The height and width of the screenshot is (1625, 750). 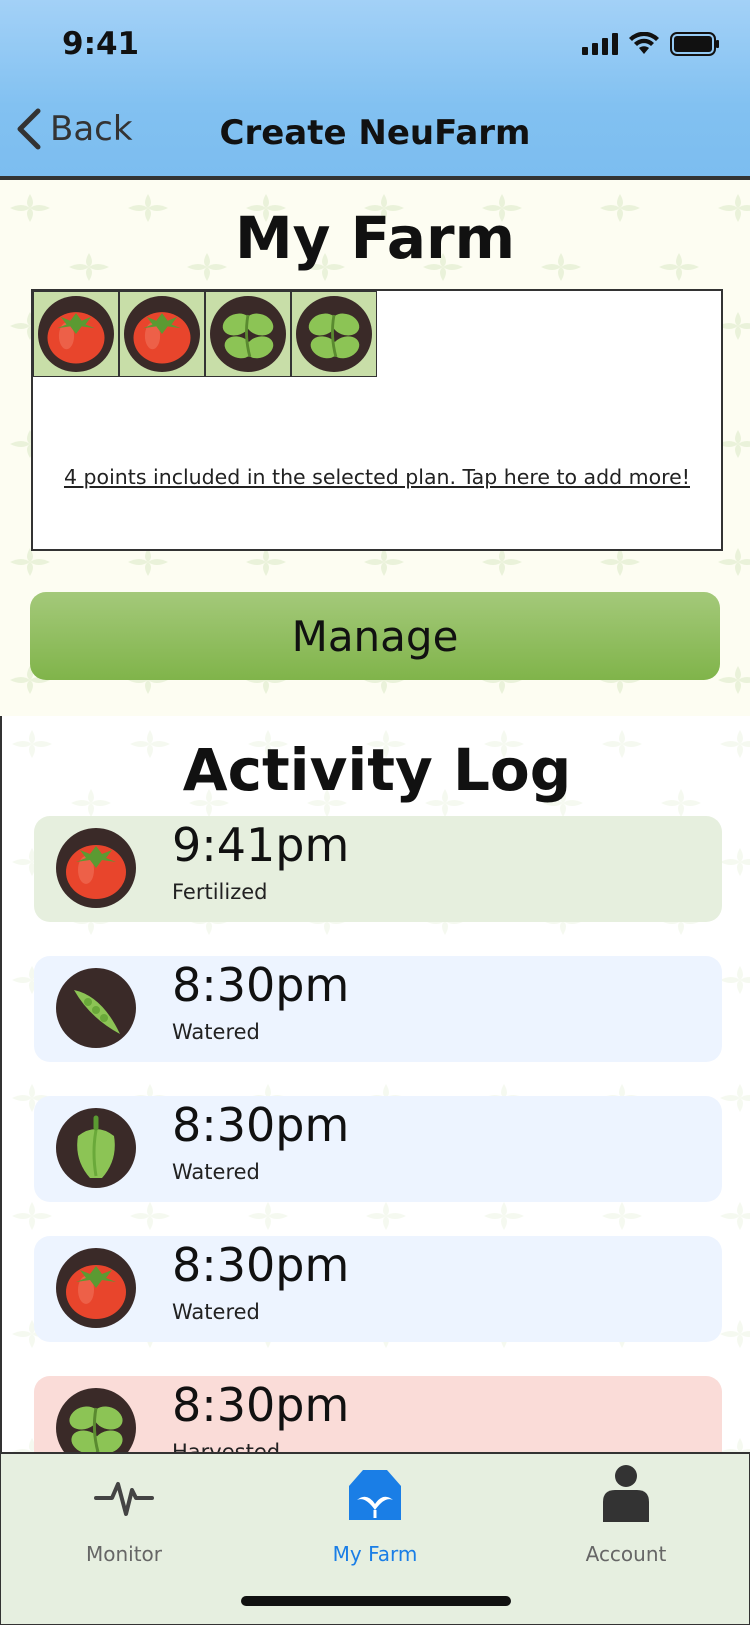 I want to click on tab-my-farm: My Farm, so click(x=375, y=1515).